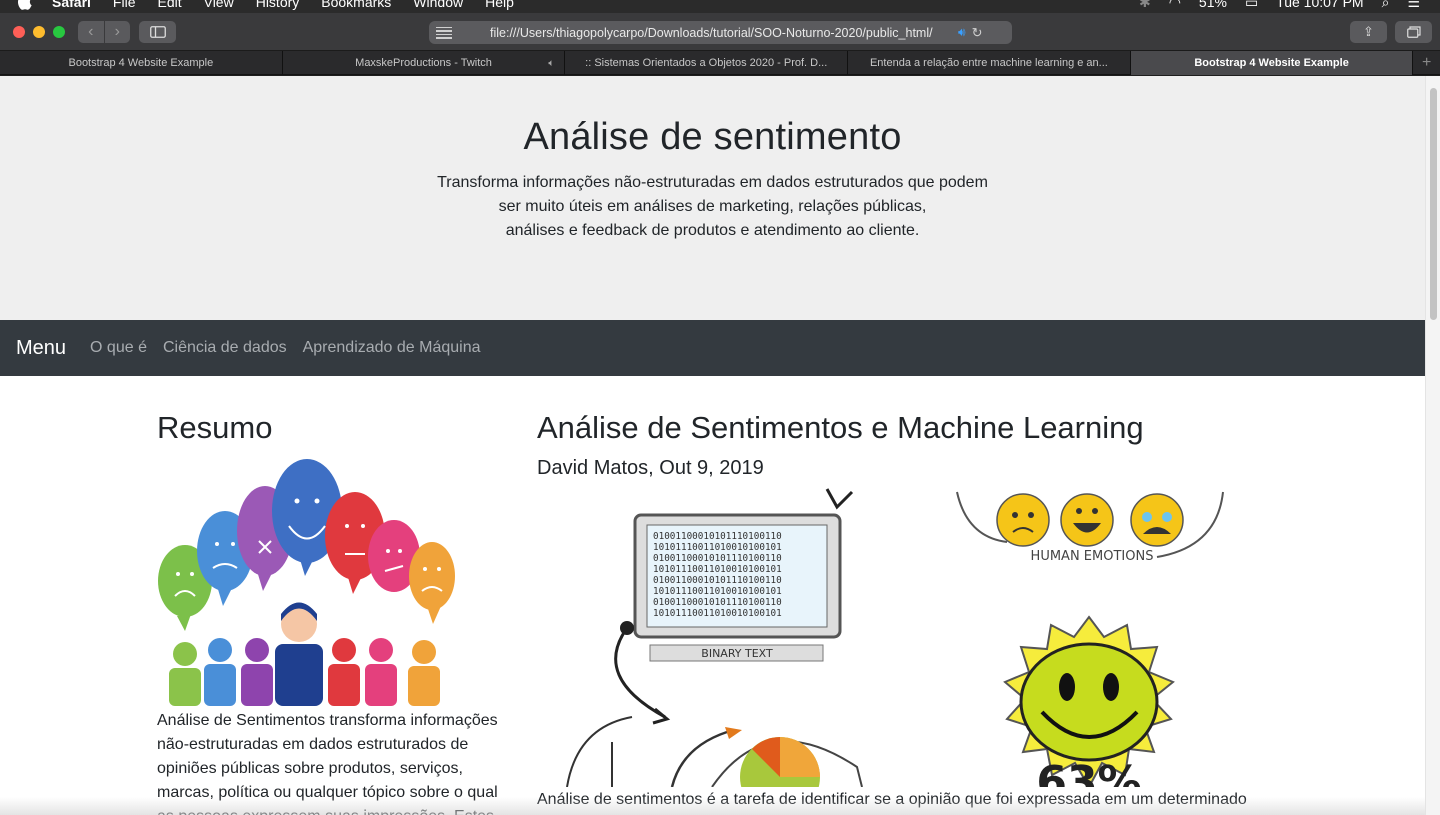  Describe the element at coordinates (1413, 5) in the screenshot. I see `control-center-icon: ☰` at that location.